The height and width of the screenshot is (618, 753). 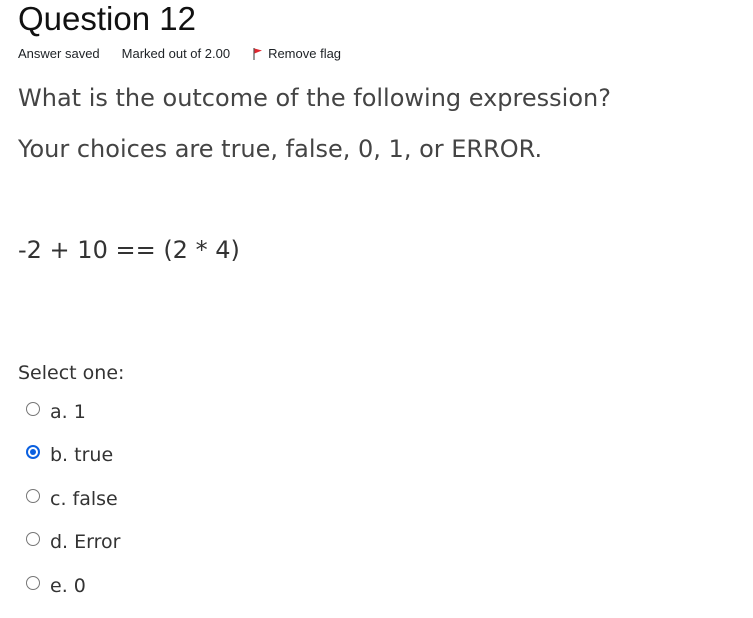 What do you see at coordinates (129, 250) in the screenshot?
I see `expression: -2 + 10 == (2 * 4)` at bounding box center [129, 250].